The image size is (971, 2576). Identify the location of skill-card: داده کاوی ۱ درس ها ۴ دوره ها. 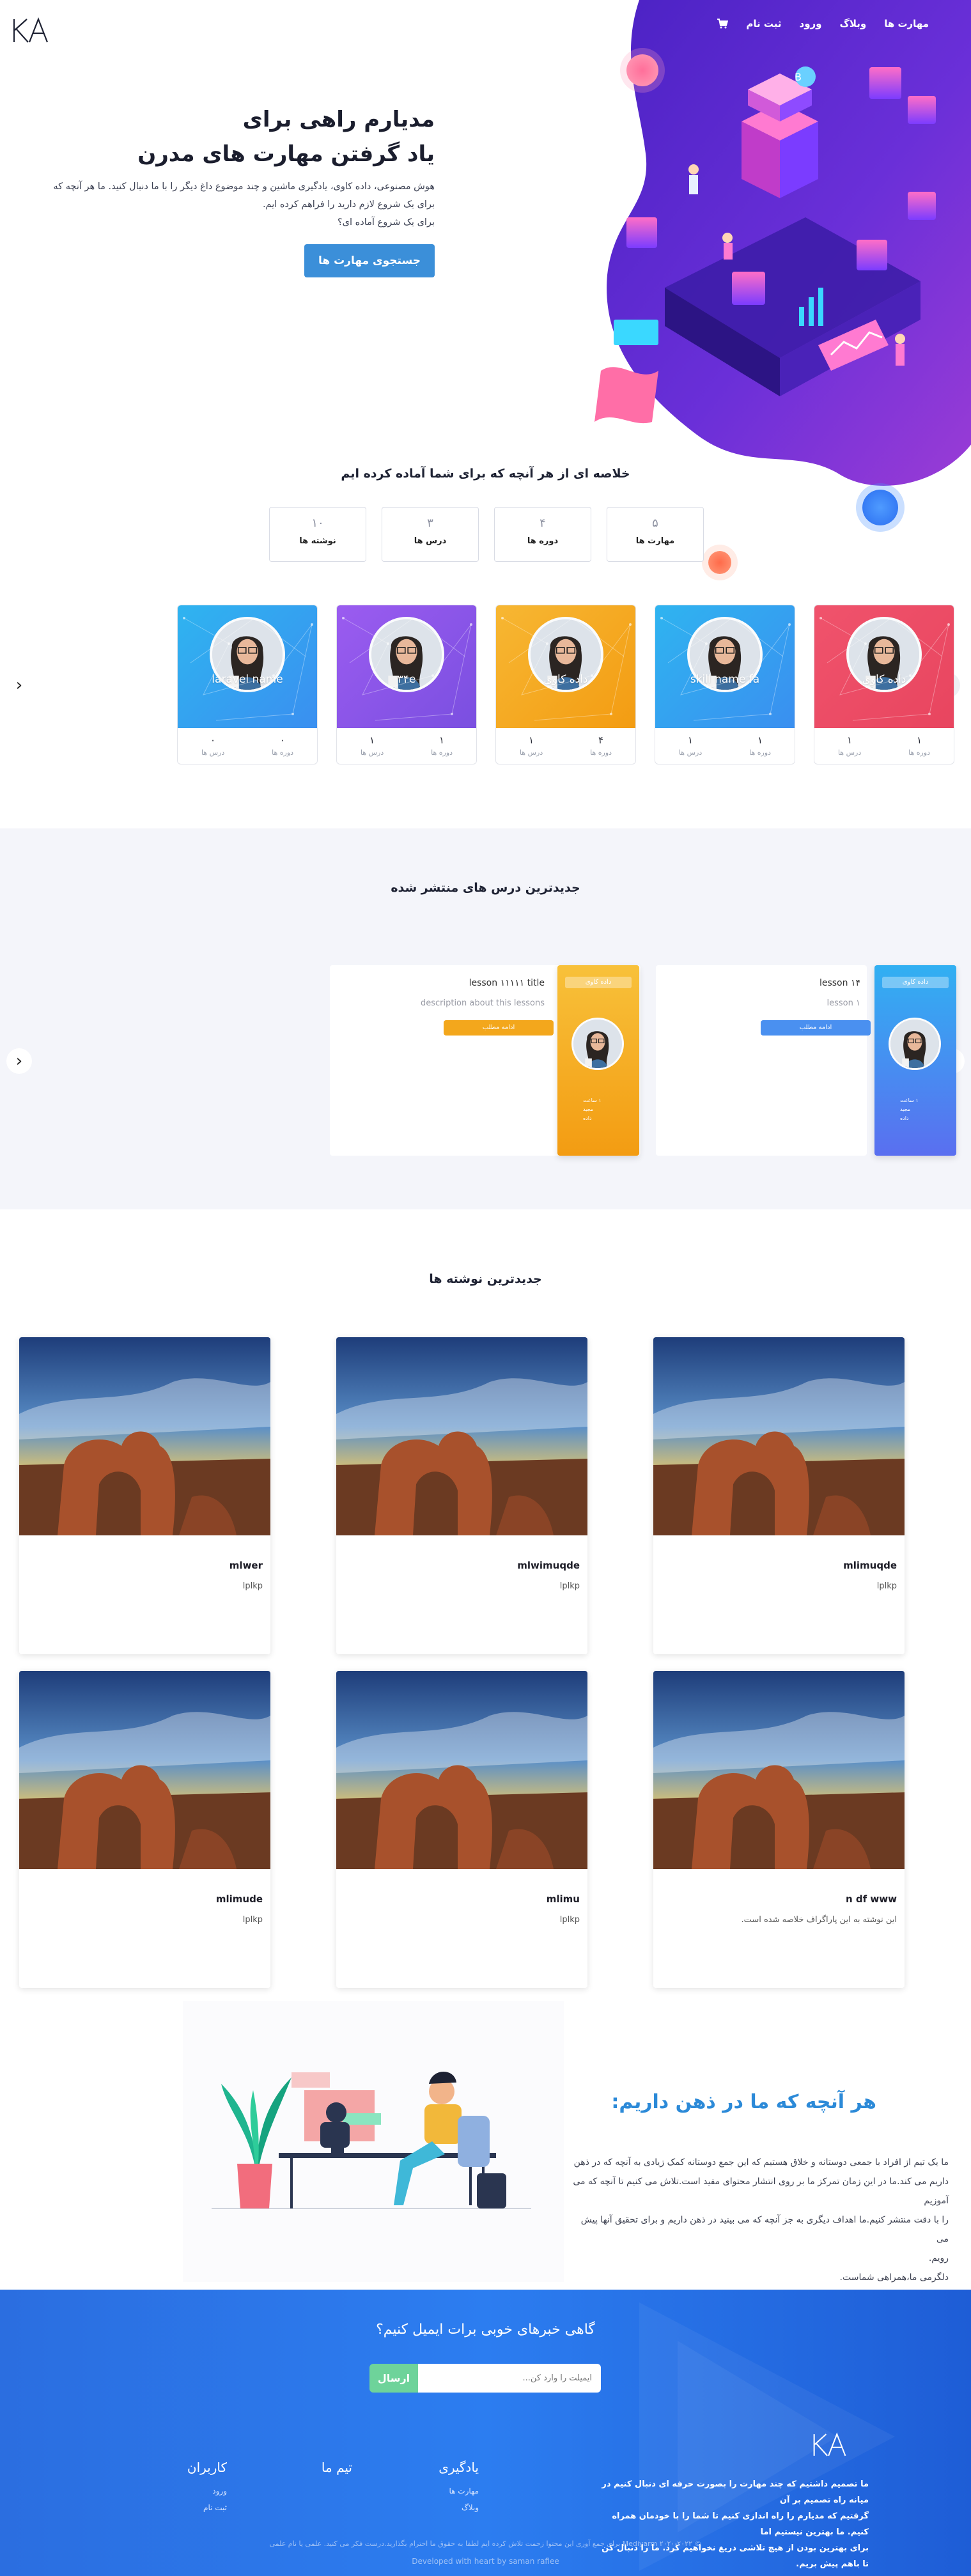
(565, 684).